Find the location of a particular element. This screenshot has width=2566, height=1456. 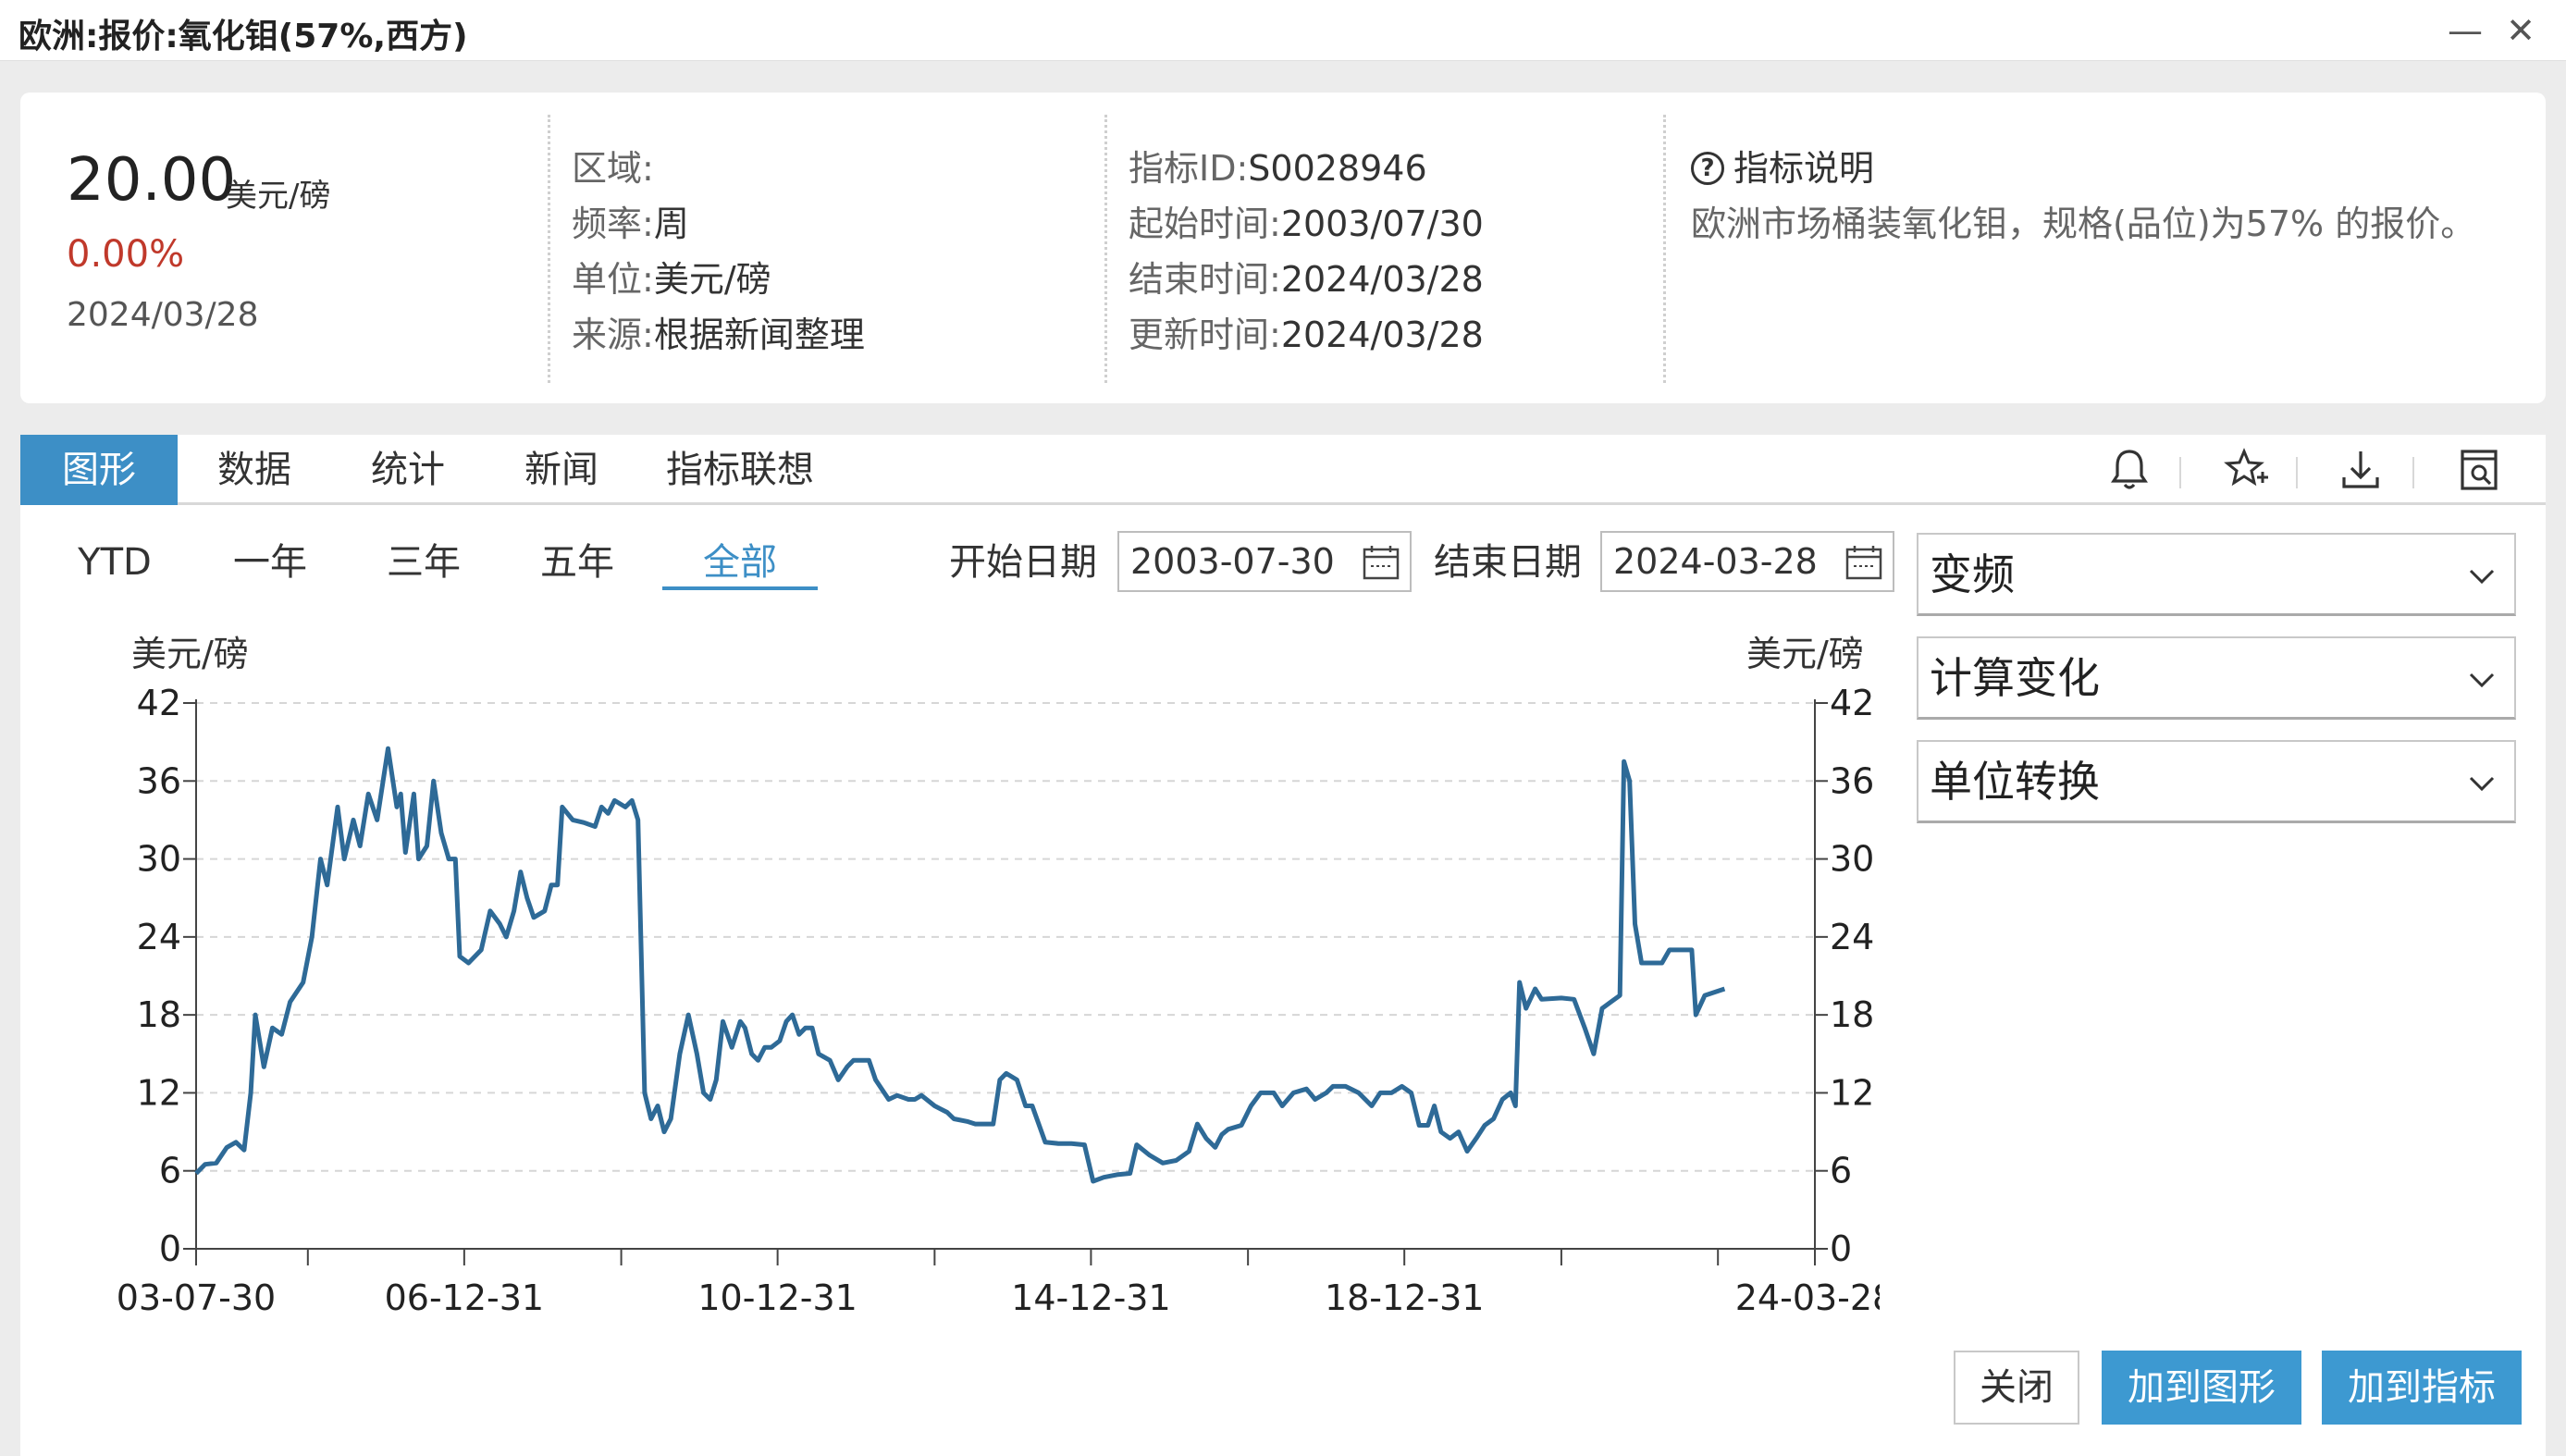

y-tick-label-right: 36 is located at coordinates (1852, 780).